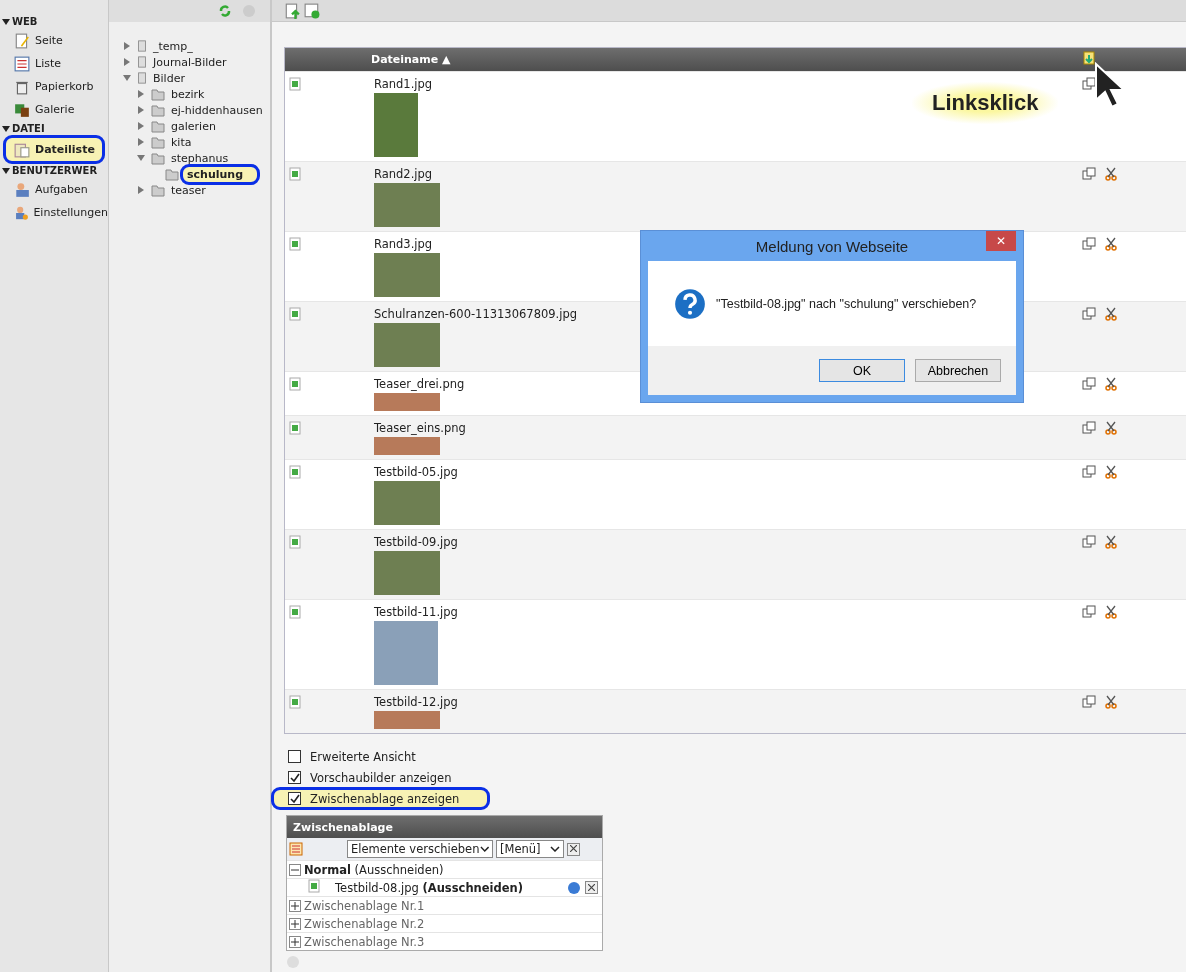 Image resolution: width=1186 pixels, height=972 pixels. What do you see at coordinates (225, 11) in the screenshot?
I see `refresh-icon` at bounding box center [225, 11].